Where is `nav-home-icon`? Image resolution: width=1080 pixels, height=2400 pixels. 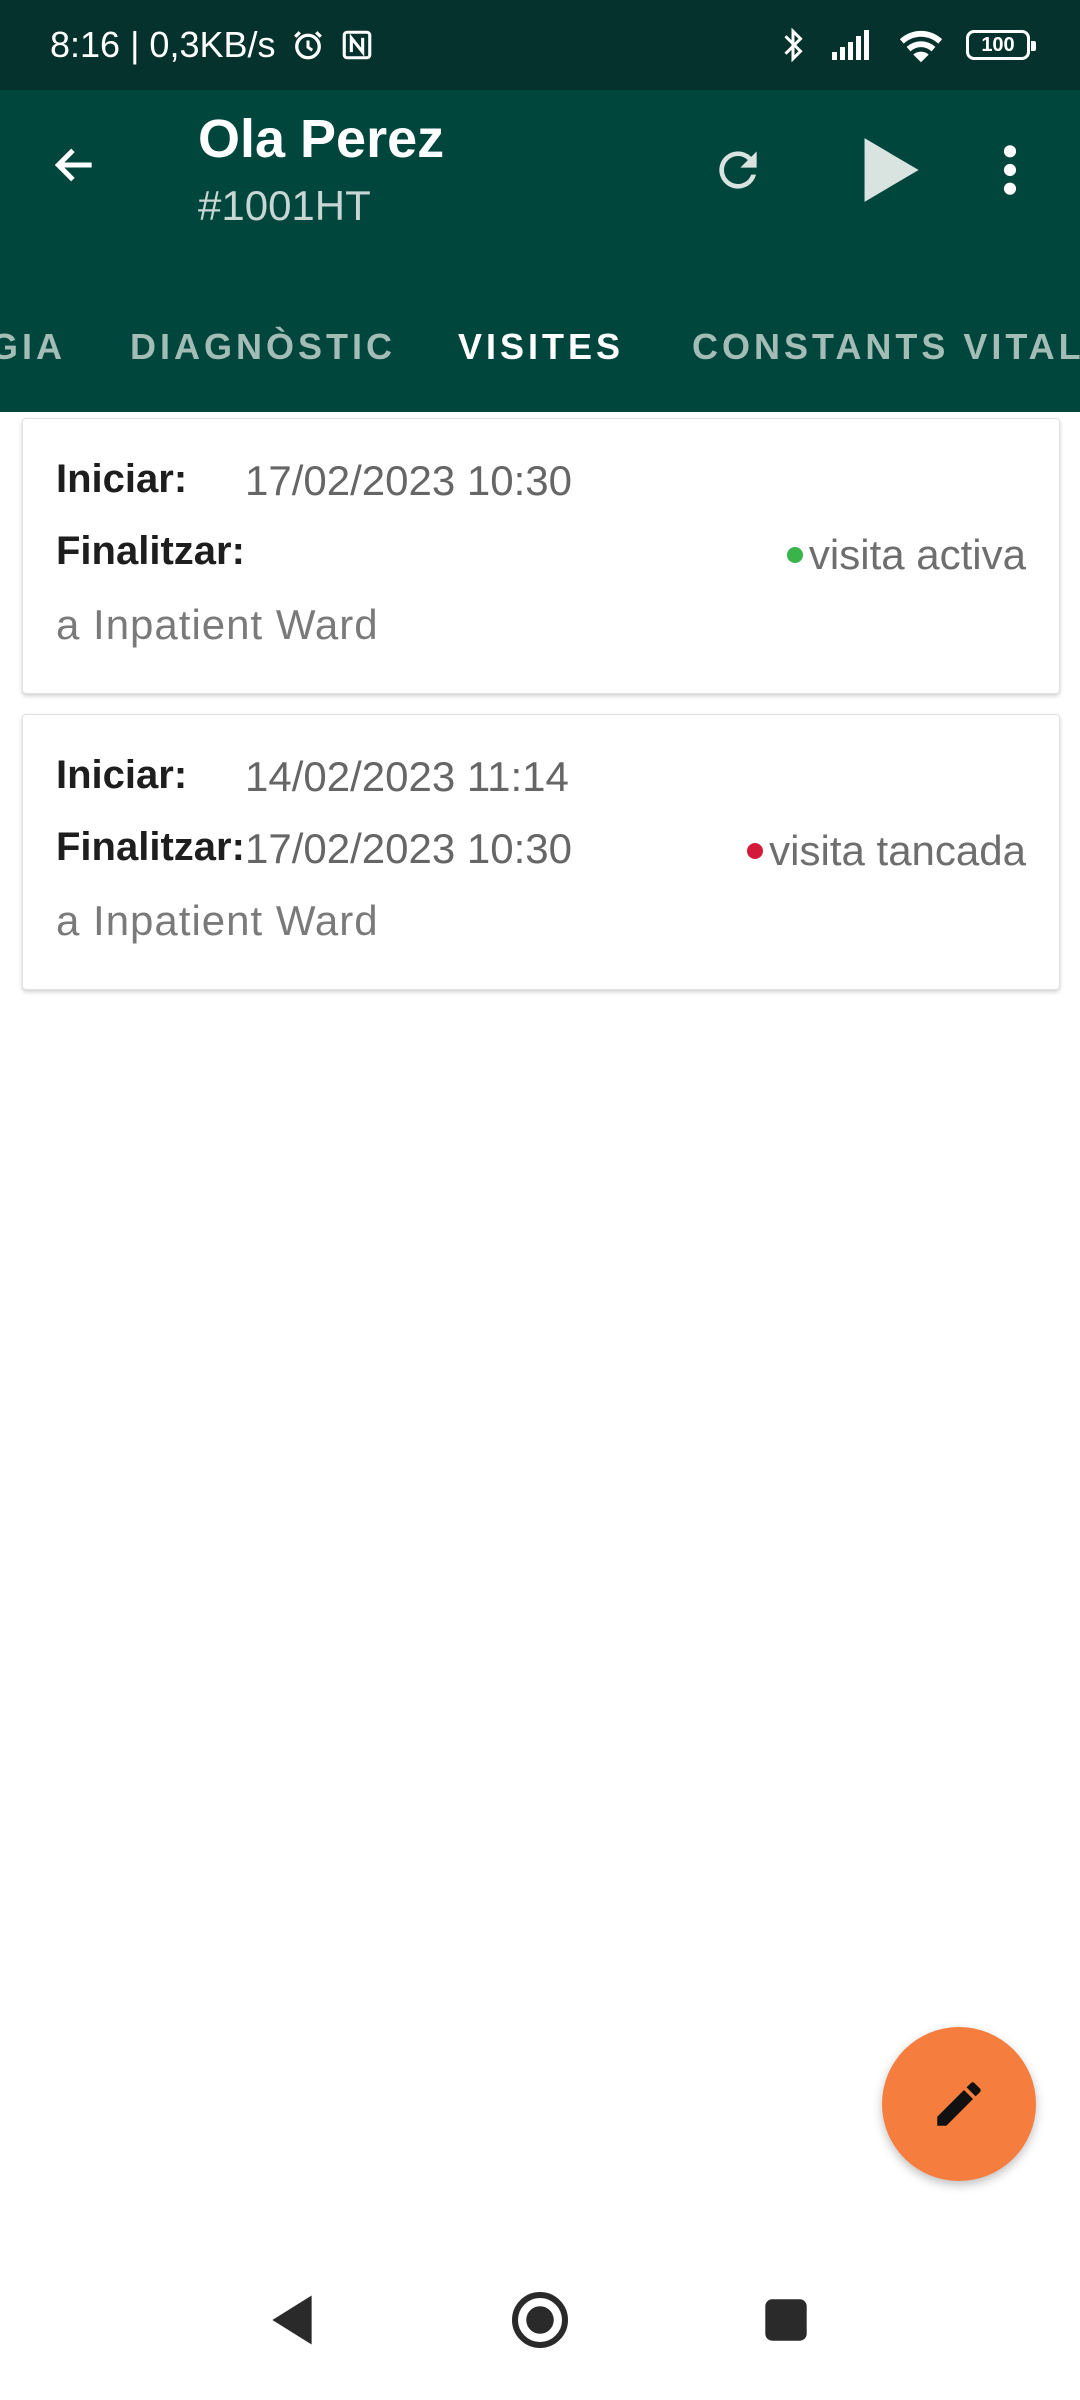
nav-home-icon is located at coordinates (540, 2320).